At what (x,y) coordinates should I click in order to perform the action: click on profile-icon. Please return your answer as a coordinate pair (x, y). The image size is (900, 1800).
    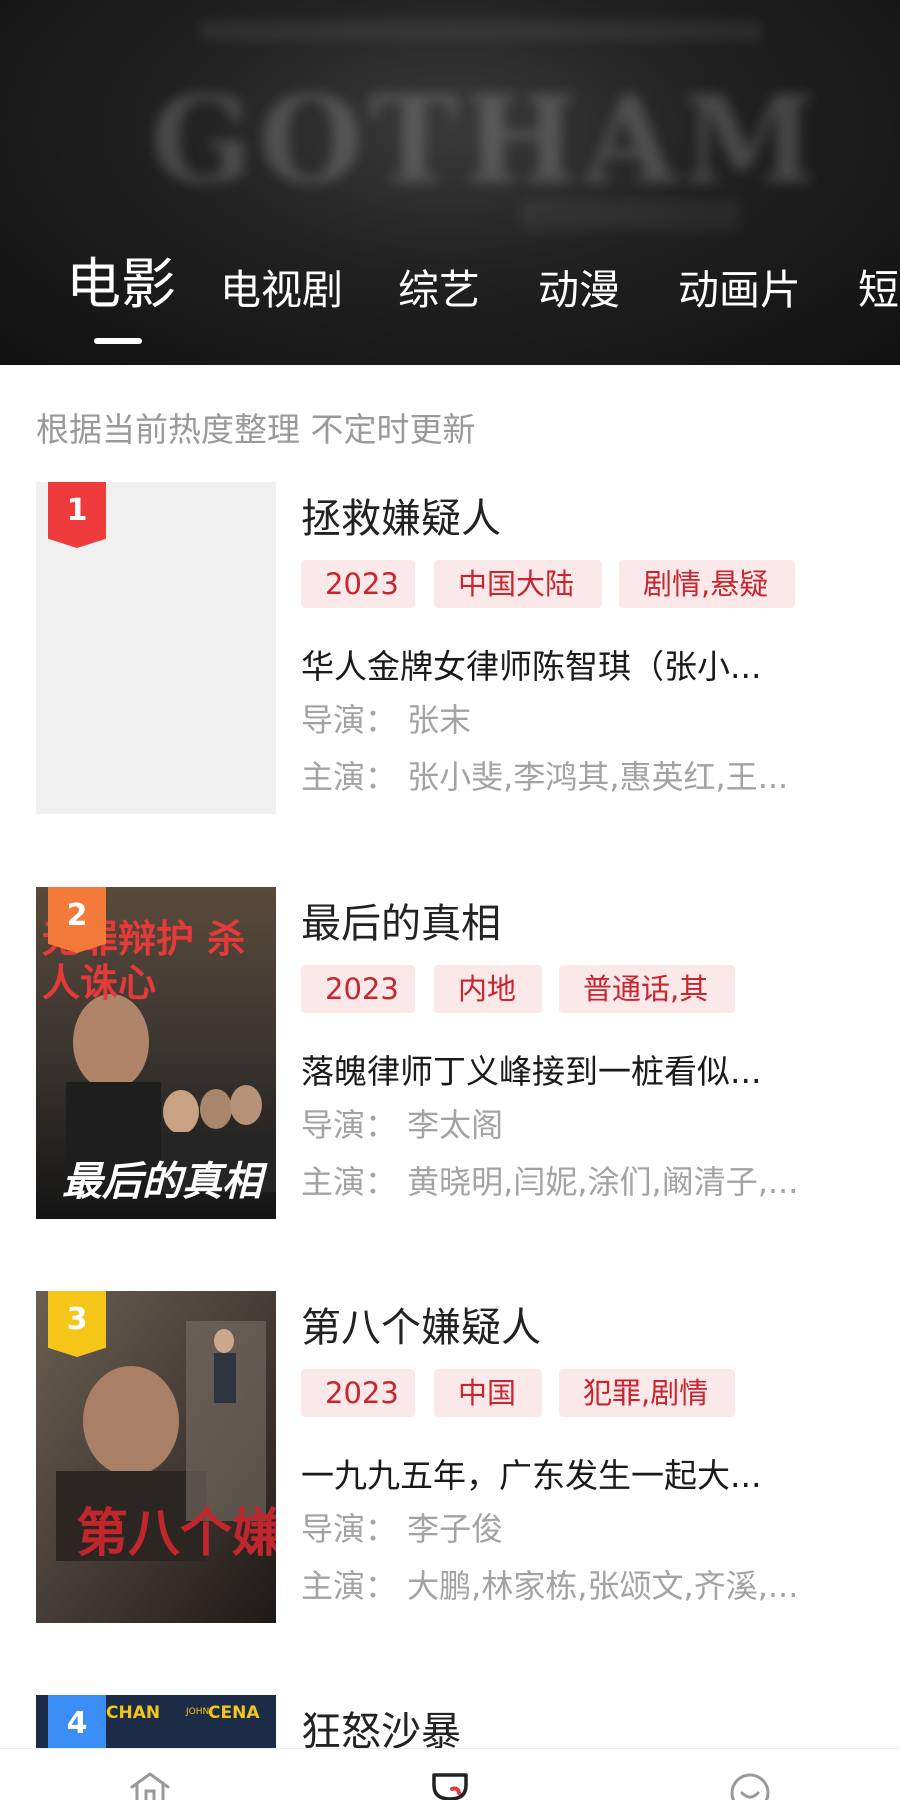
    Looking at the image, I should click on (750, 1785).